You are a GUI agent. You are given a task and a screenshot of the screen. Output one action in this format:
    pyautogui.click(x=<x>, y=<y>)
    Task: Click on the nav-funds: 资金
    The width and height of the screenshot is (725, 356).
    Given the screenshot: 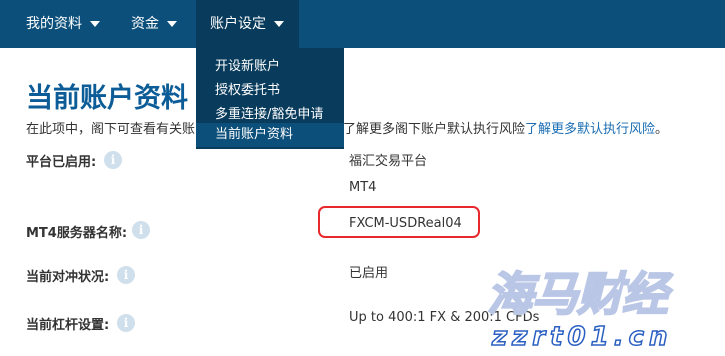 What is the action you would take?
    pyautogui.click(x=154, y=24)
    